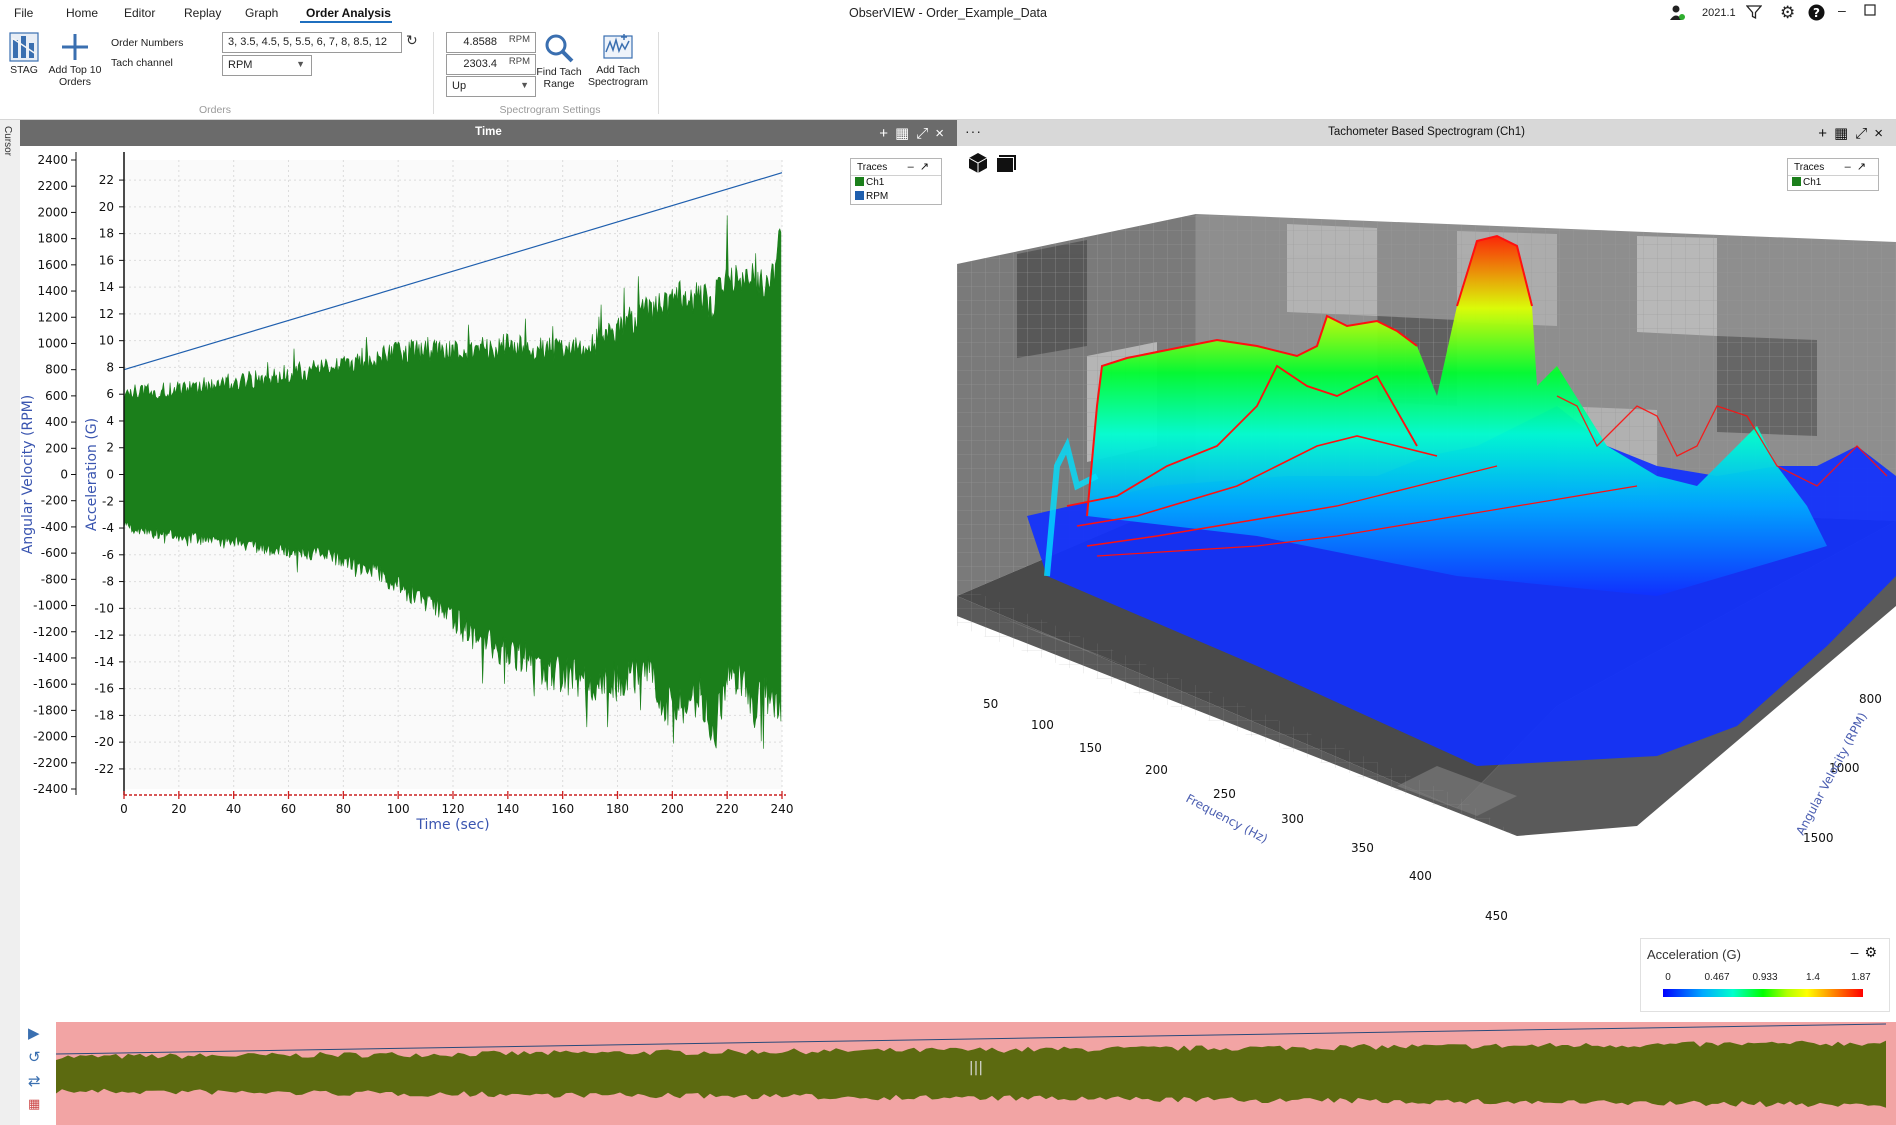 The height and width of the screenshot is (1125, 1896). What do you see at coordinates (559, 78) in the screenshot?
I see `find-tach-label: Find Tach Range` at bounding box center [559, 78].